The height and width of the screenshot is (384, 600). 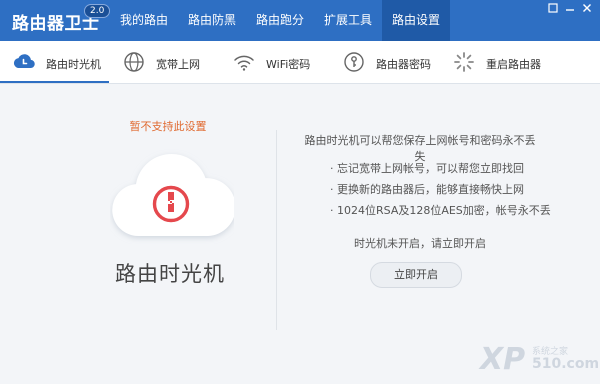 I want to click on status-text: 时光机未开启，请立即开启, so click(x=420, y=243).